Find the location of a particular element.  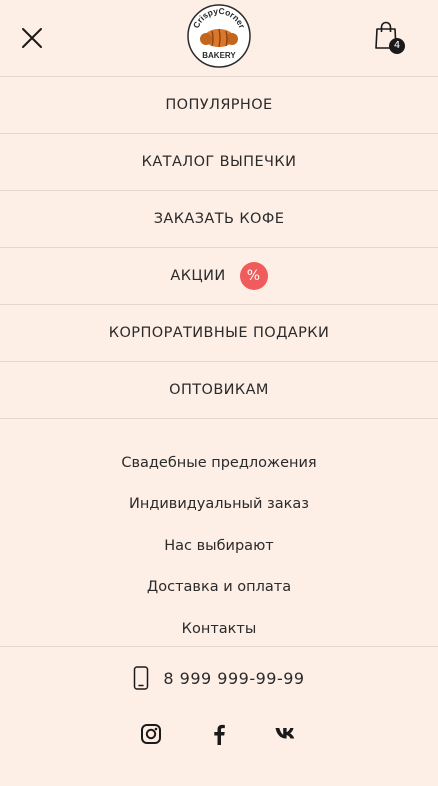

header: CrispyCorner BAKERY 4 is located at coordinates (219, 38).